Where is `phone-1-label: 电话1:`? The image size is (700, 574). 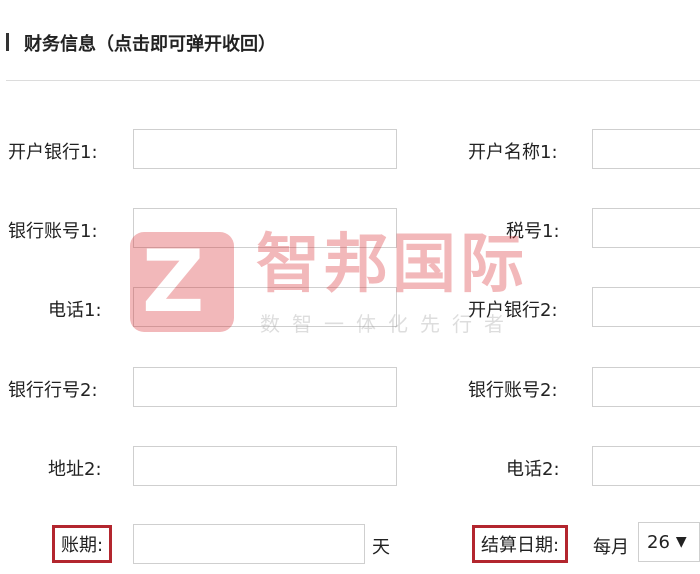
phone-1-label: 电话1: is located at coordinates (75, 310).